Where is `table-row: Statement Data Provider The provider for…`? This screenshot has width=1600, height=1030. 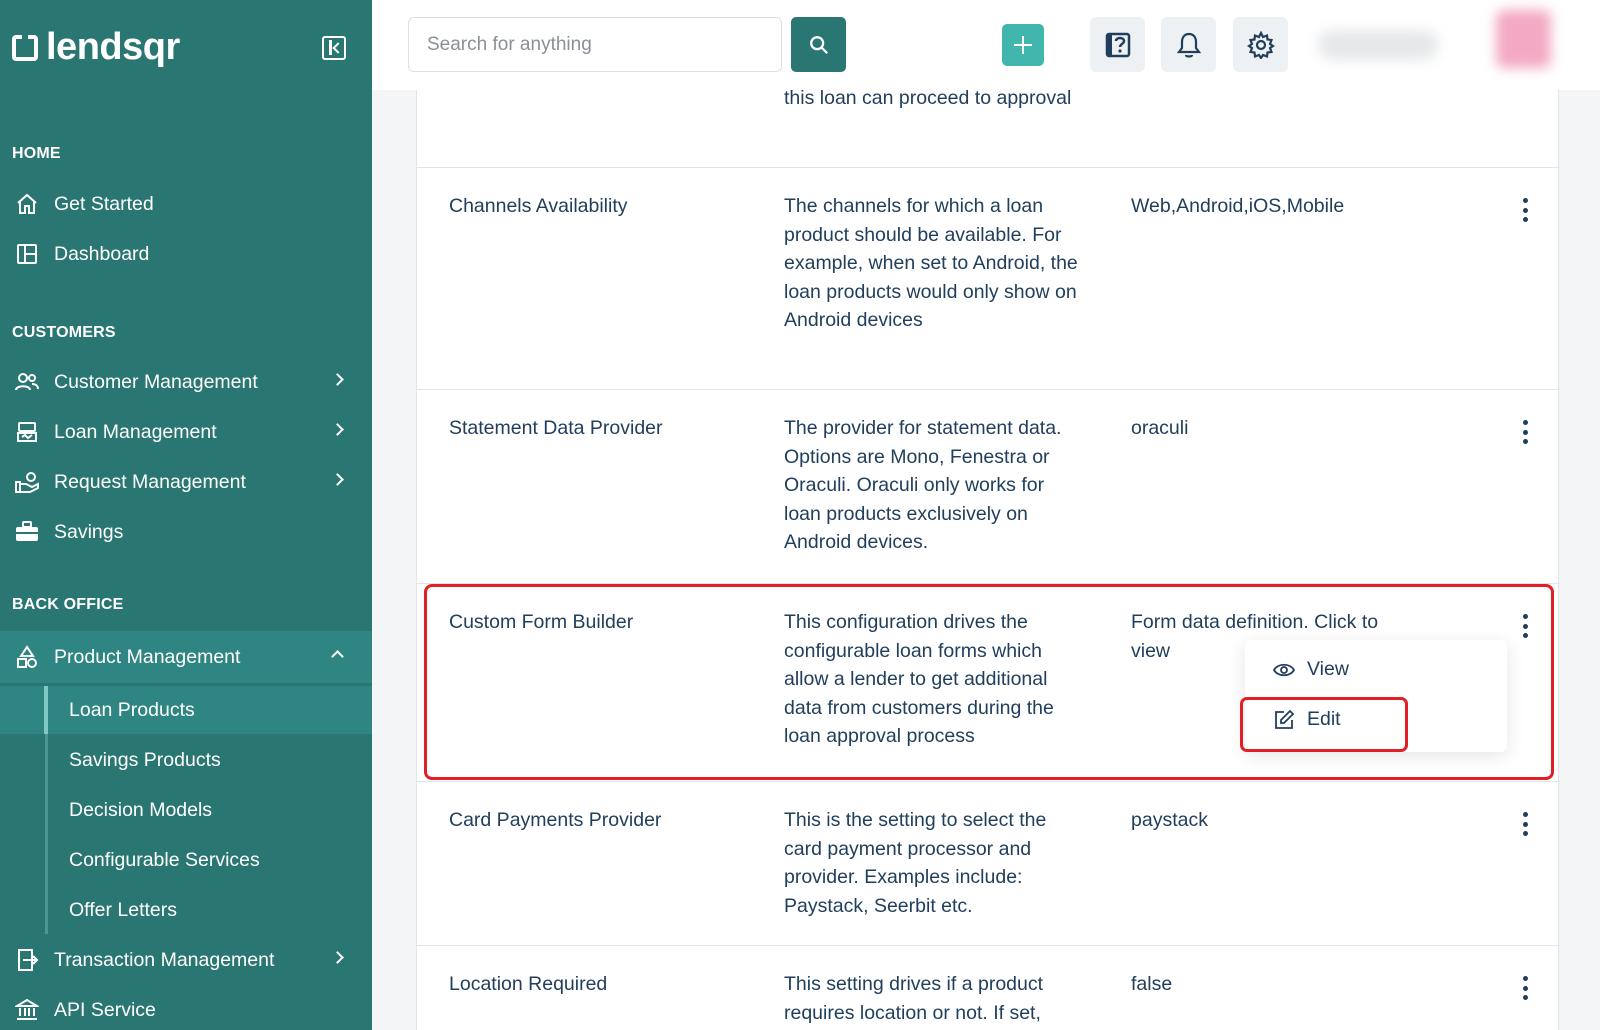 table-row: Statement Data Provider The provider for… is located at coordinates (988, 487).